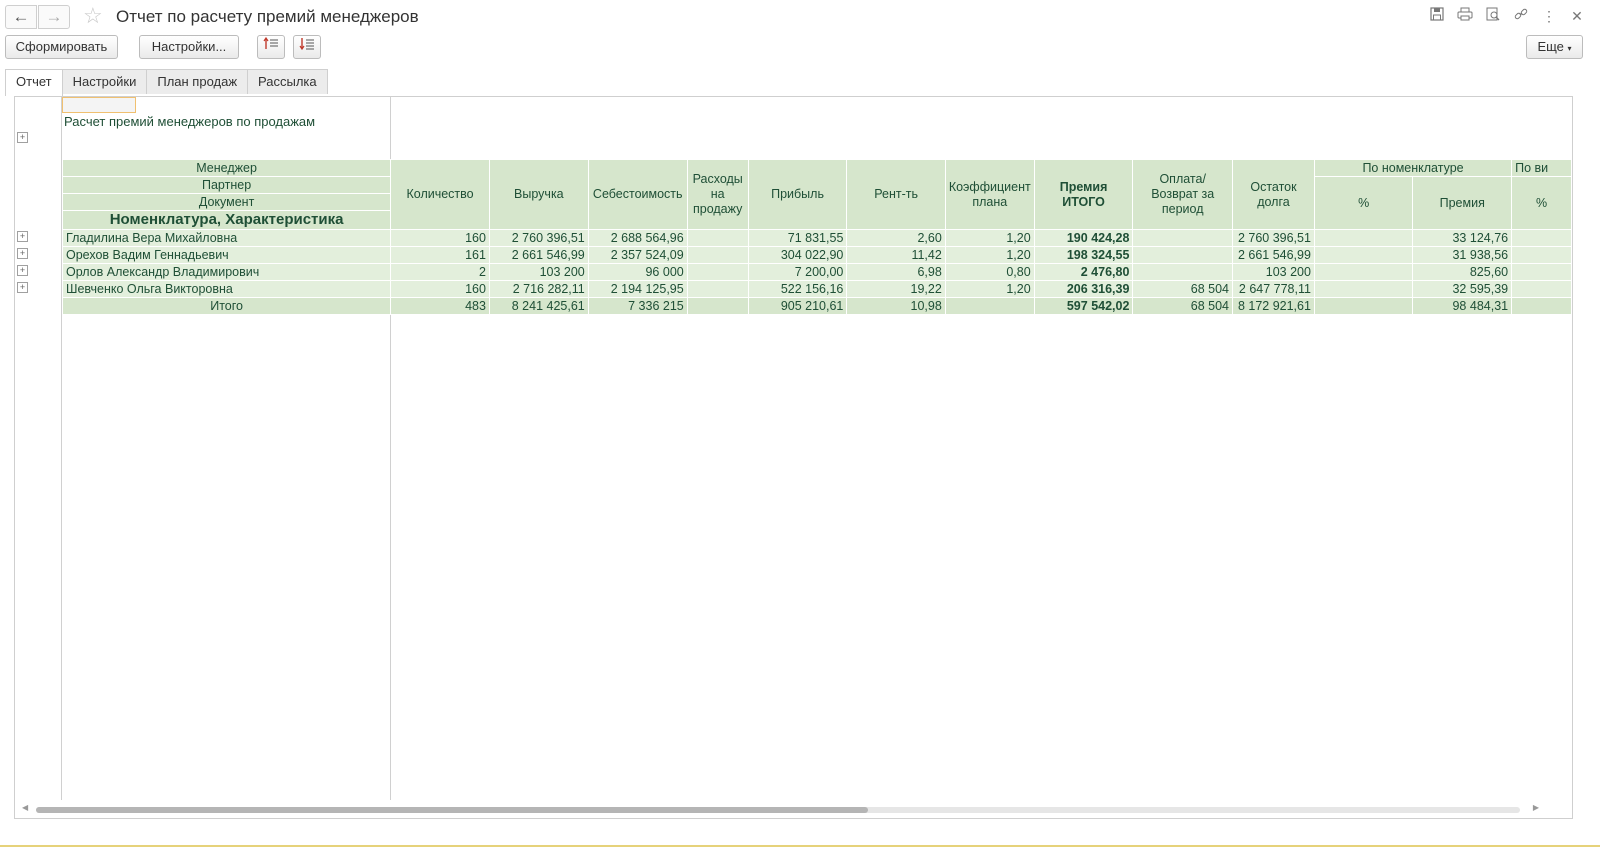 The height and width of the screenshot is (847, 1600). I want to click on forward-button: →, so click(54, 17).